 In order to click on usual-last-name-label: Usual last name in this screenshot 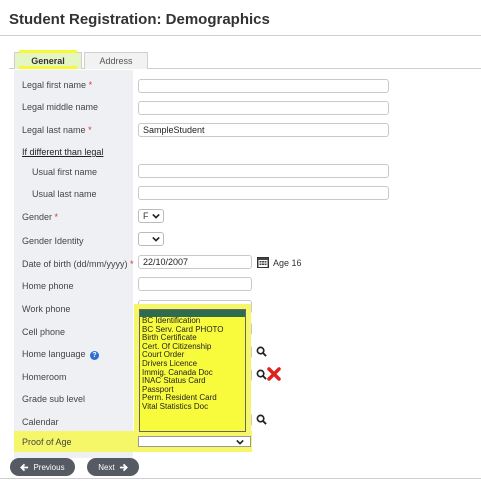, I will do `click(64, 194)`.